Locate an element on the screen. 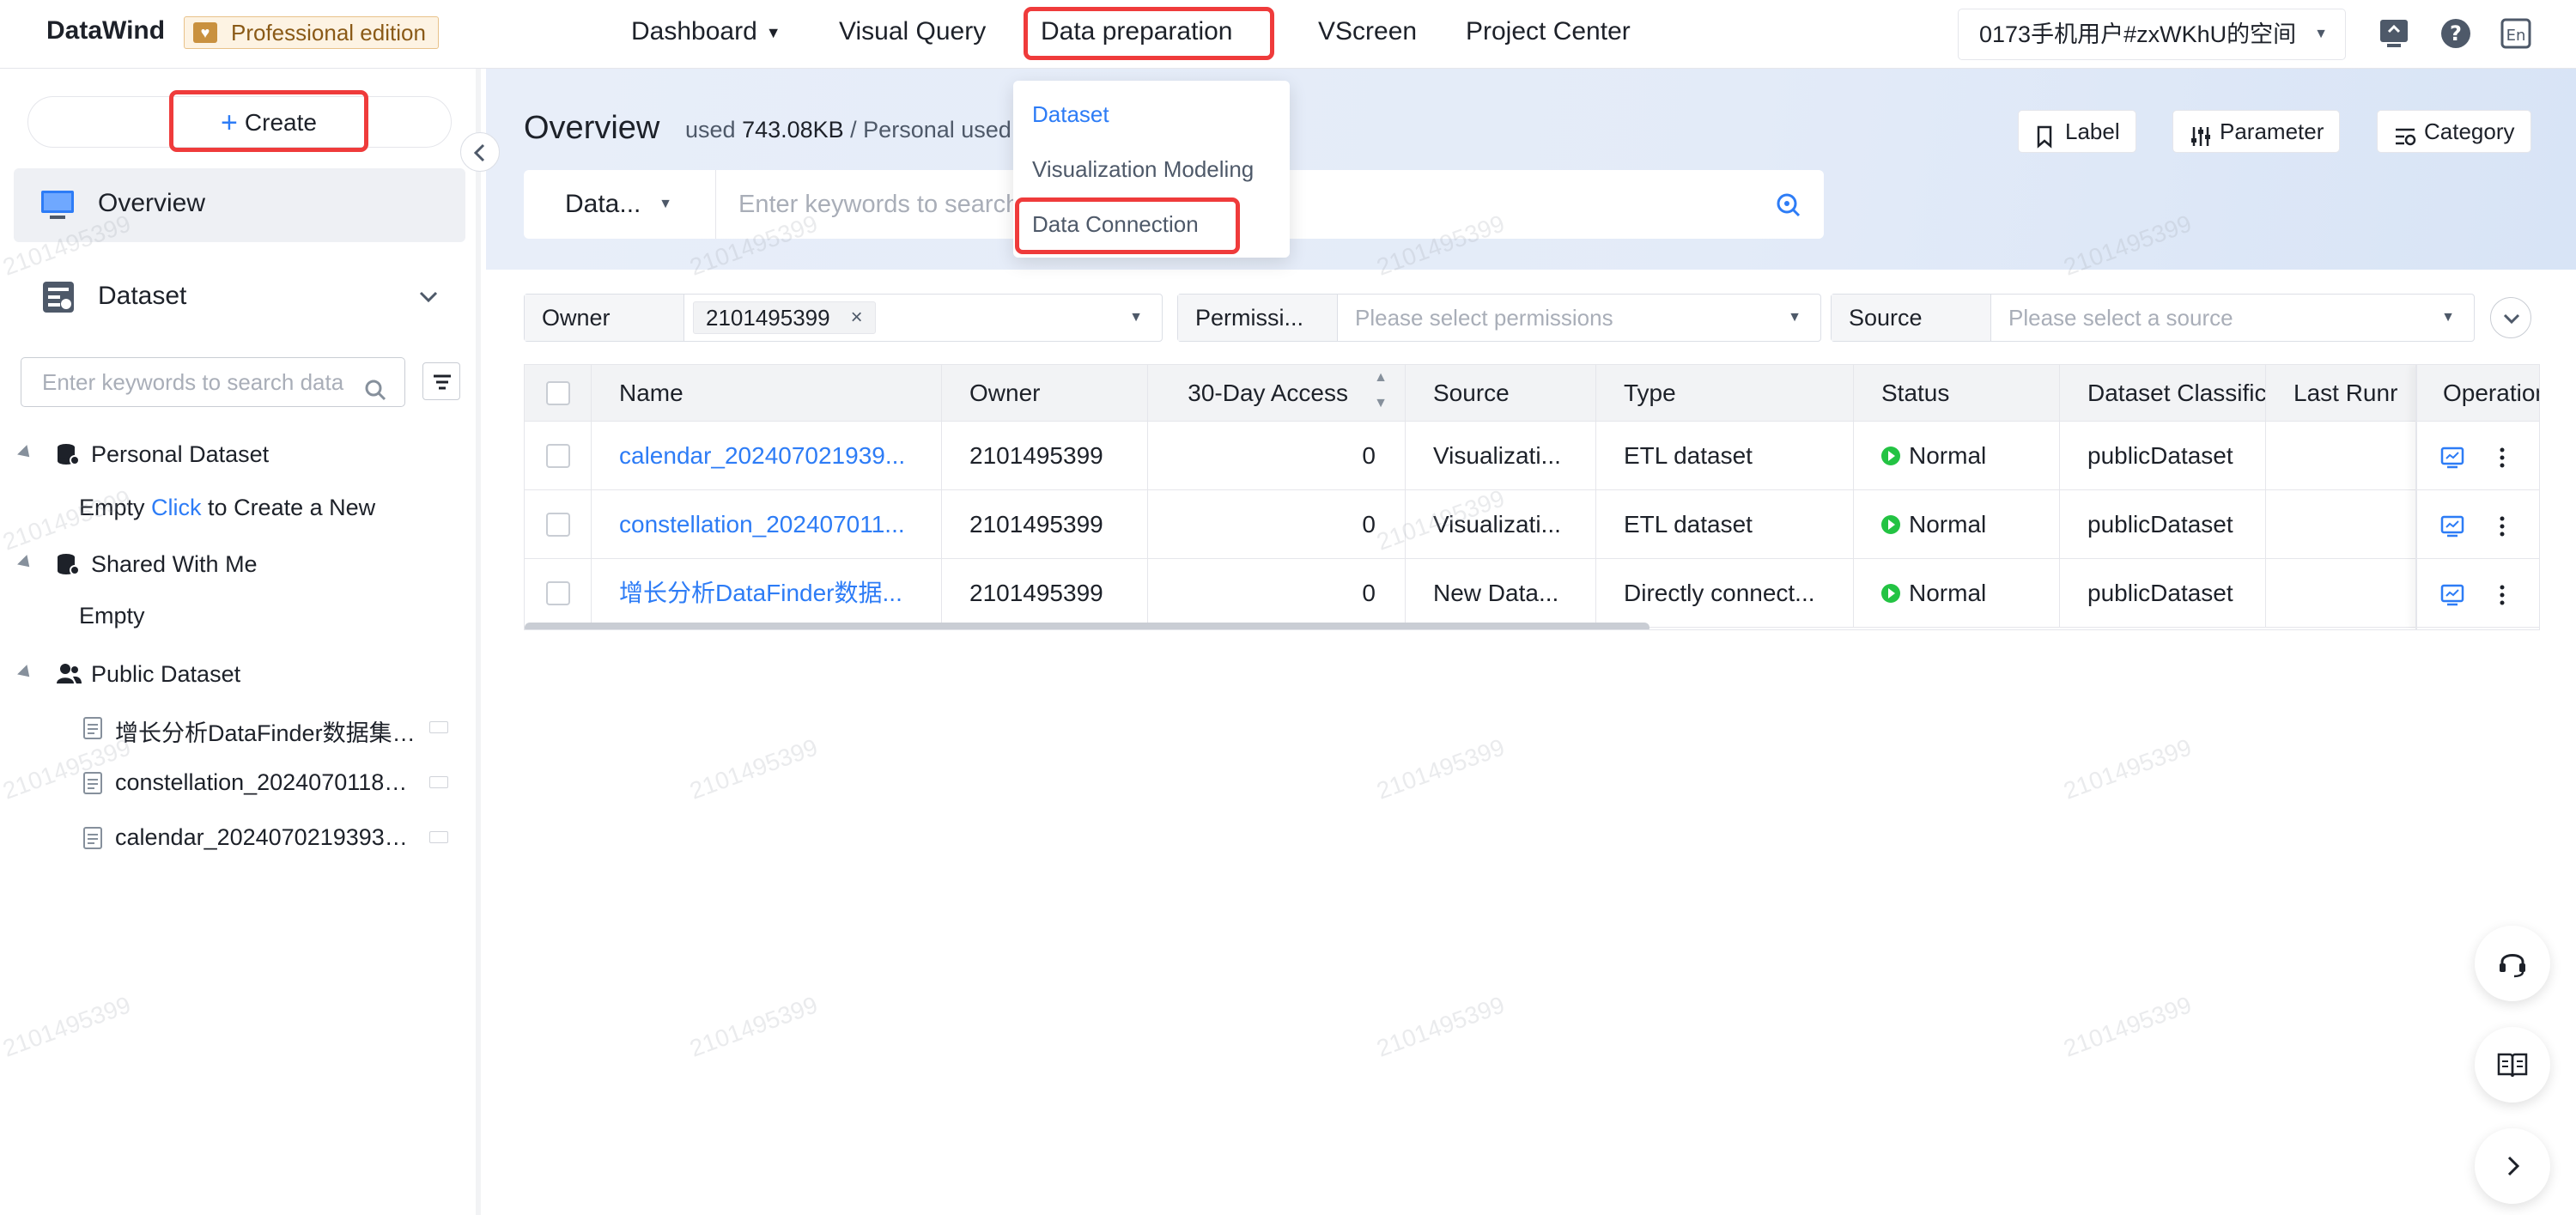  chevron-down-icon is located at coordinates (2511, 319).